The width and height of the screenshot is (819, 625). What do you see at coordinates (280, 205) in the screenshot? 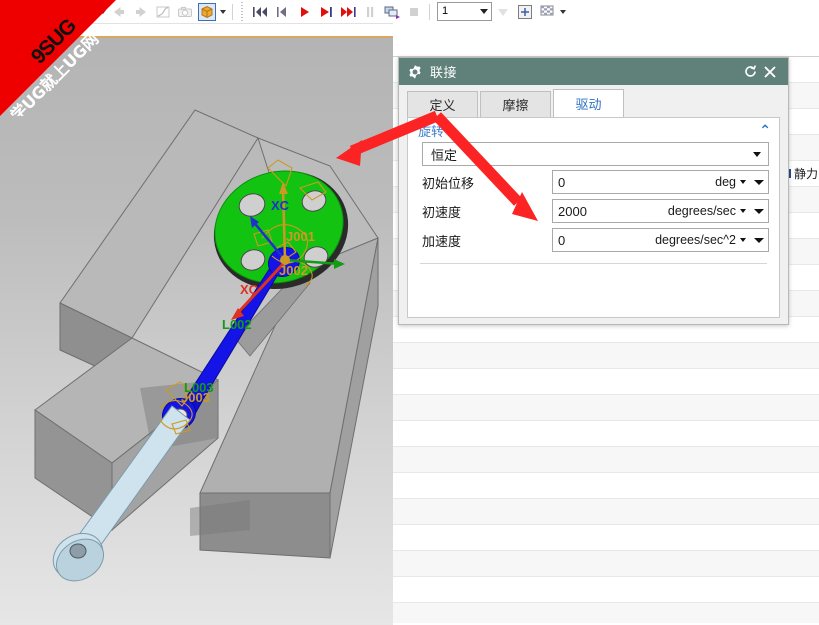
I see `label-axis-xc-top: XC` at bounding box center [280, 205].